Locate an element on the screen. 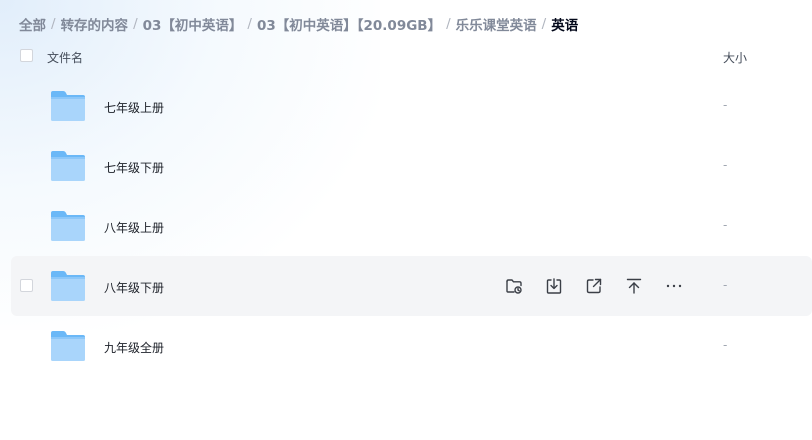 The width and height of the screenshot is (812, 440). file-name: 八年级下册 is located at coordinates (134, 287).